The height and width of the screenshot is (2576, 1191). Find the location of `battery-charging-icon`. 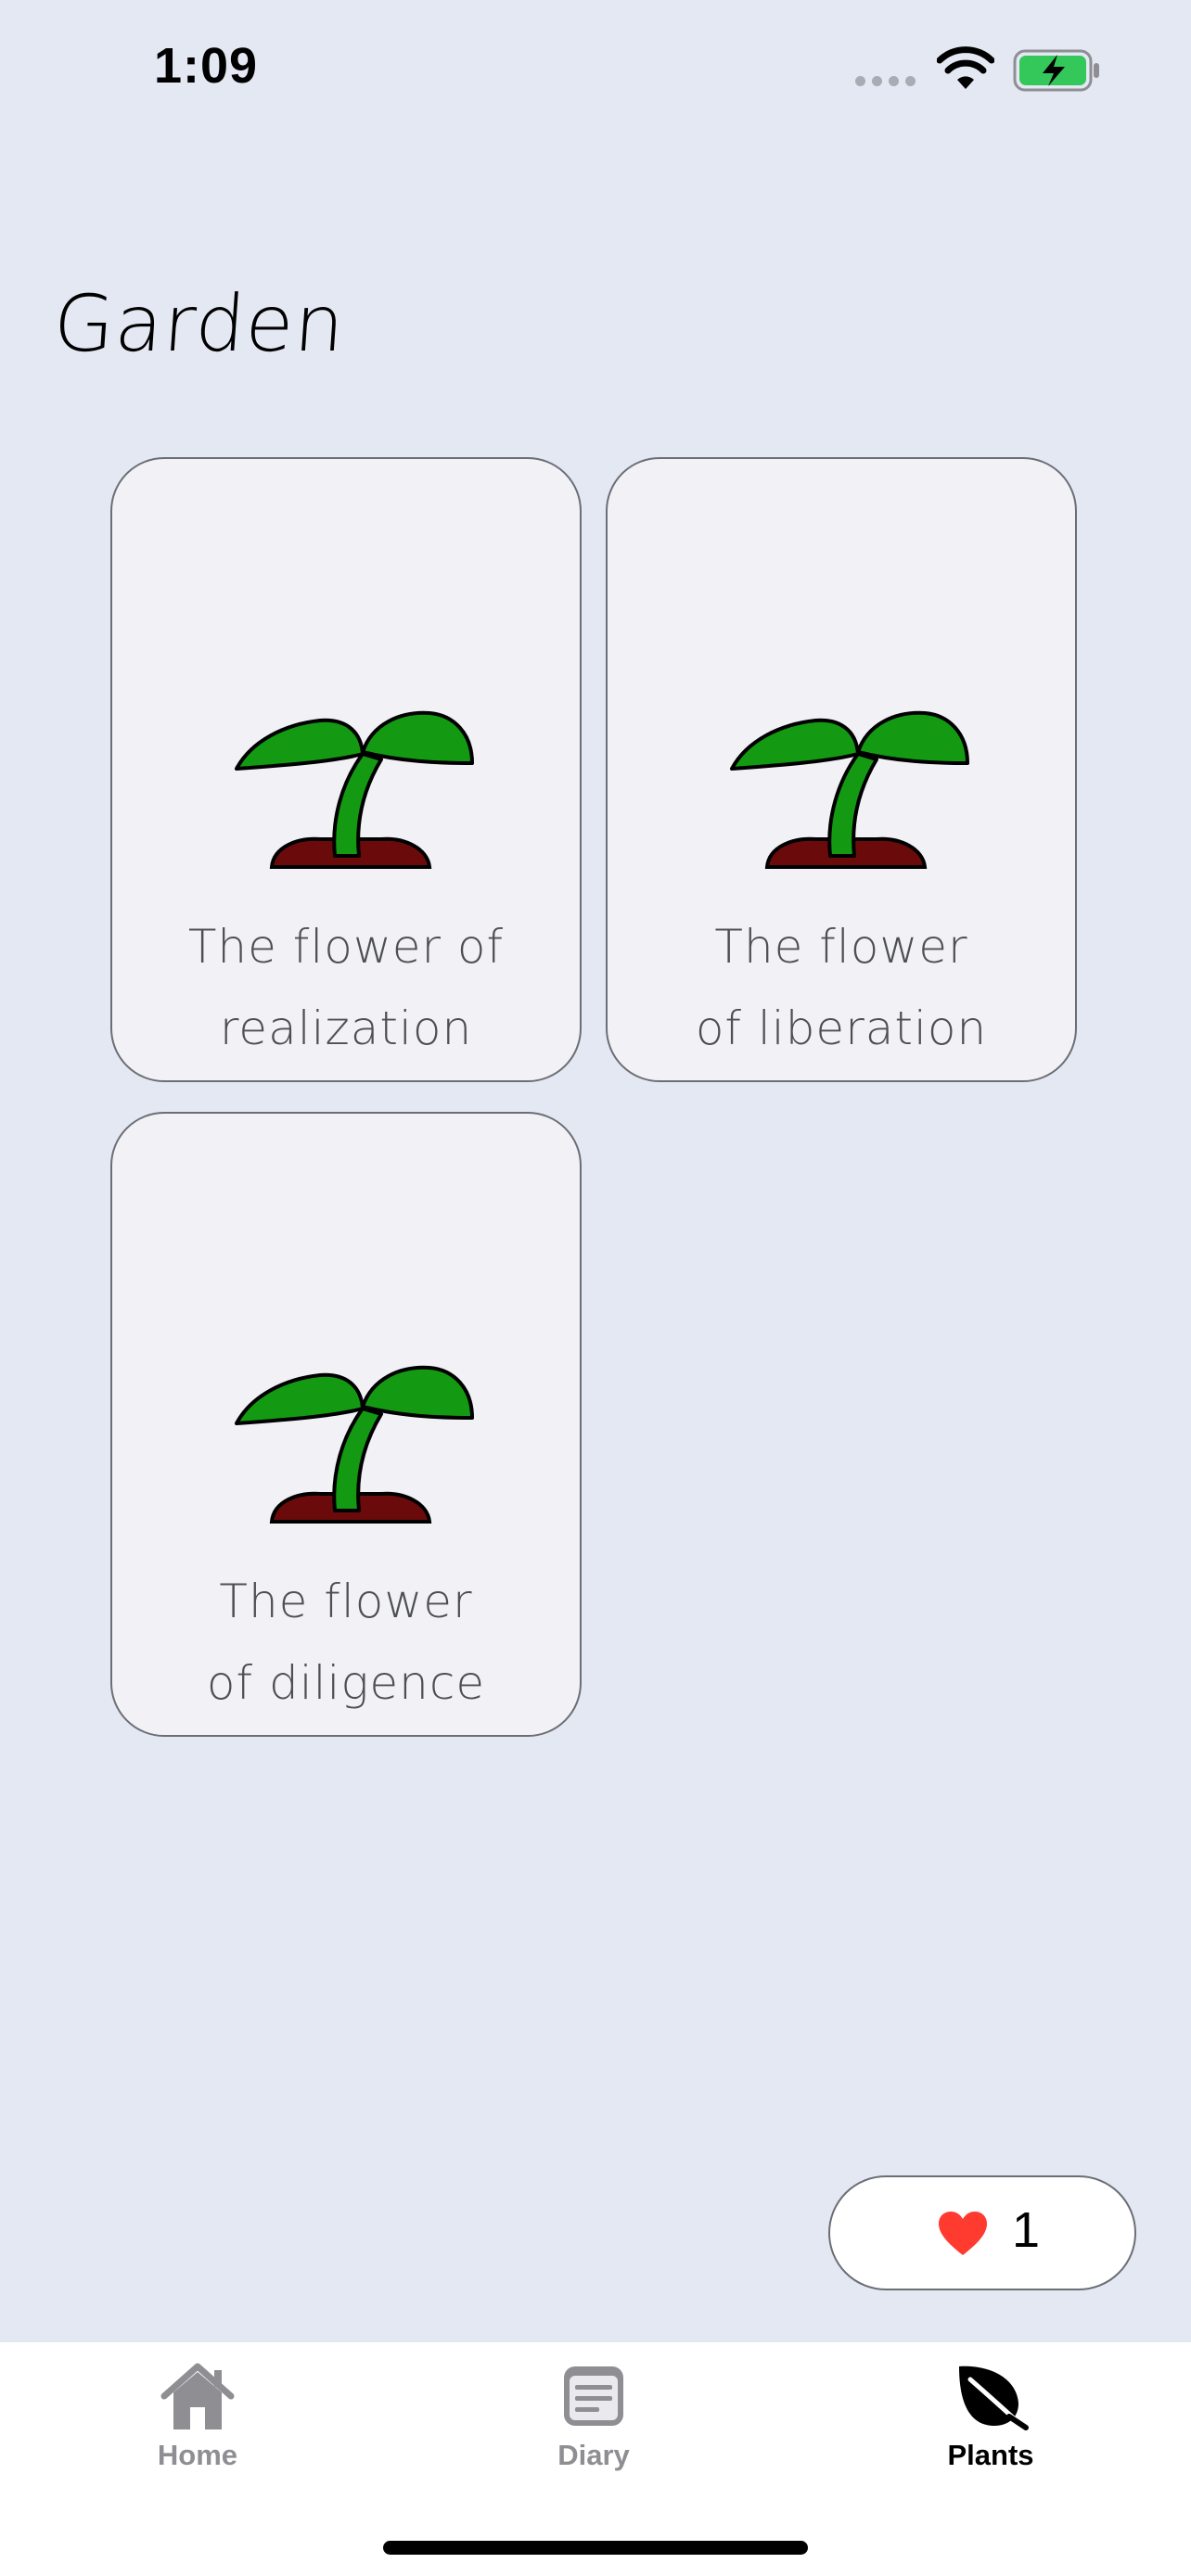

battery-charging-icon is located at coordinates (1056, 71).